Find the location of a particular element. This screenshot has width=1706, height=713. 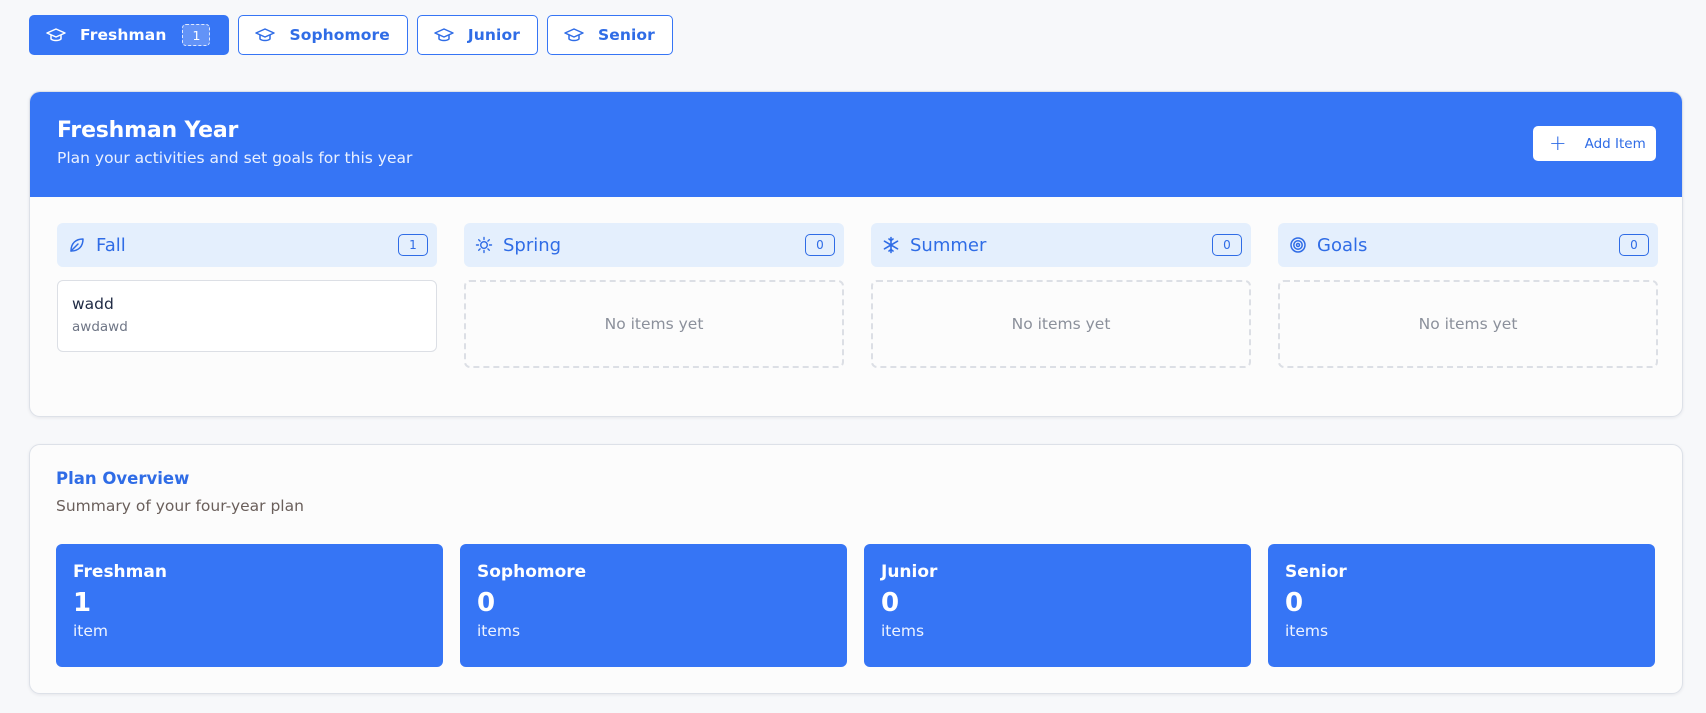

add-item-button: + Add Item is located at coordinates (1594, 143).